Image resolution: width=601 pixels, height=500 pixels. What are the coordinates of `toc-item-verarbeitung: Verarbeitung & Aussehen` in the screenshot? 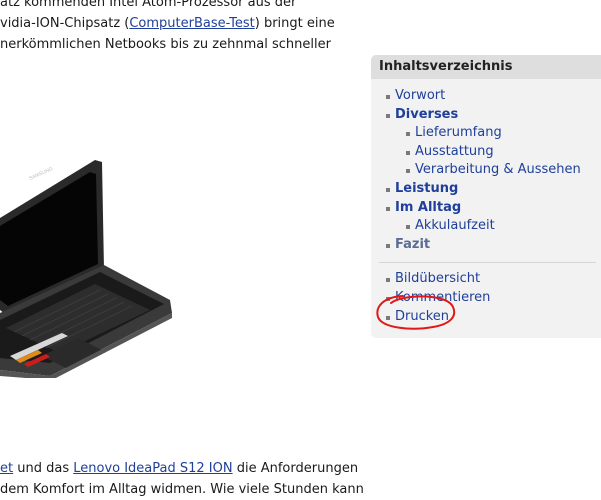 It's located at (503, 170).